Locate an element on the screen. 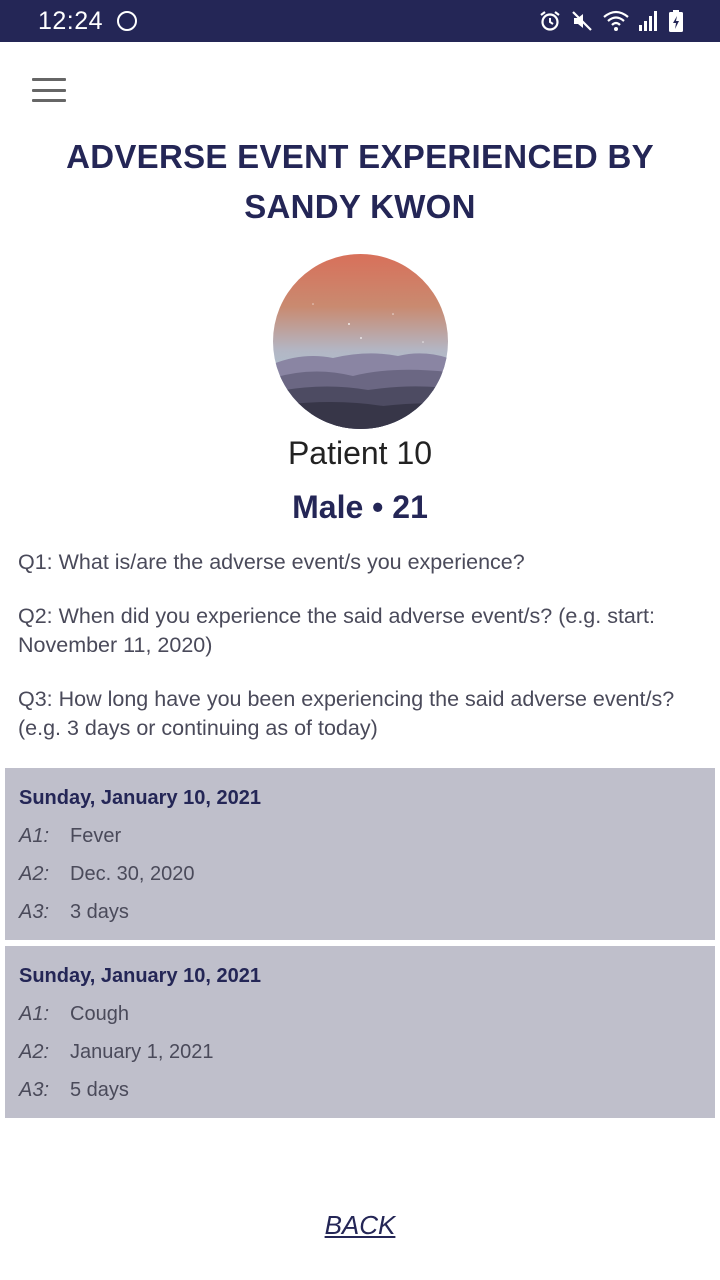 This screenshot has height=1280, width=720. back-link: BACK is located at coordinates (360, 1225).